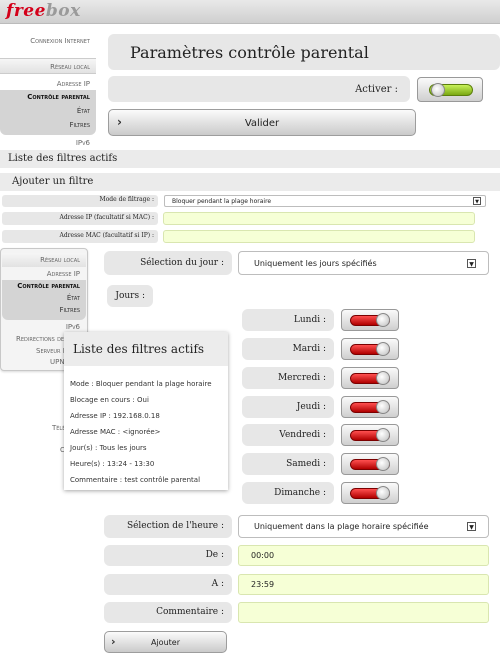 This screenshot has width=500, height=658. I want to click on add-button-label: Ajouter, so click(165, 642).